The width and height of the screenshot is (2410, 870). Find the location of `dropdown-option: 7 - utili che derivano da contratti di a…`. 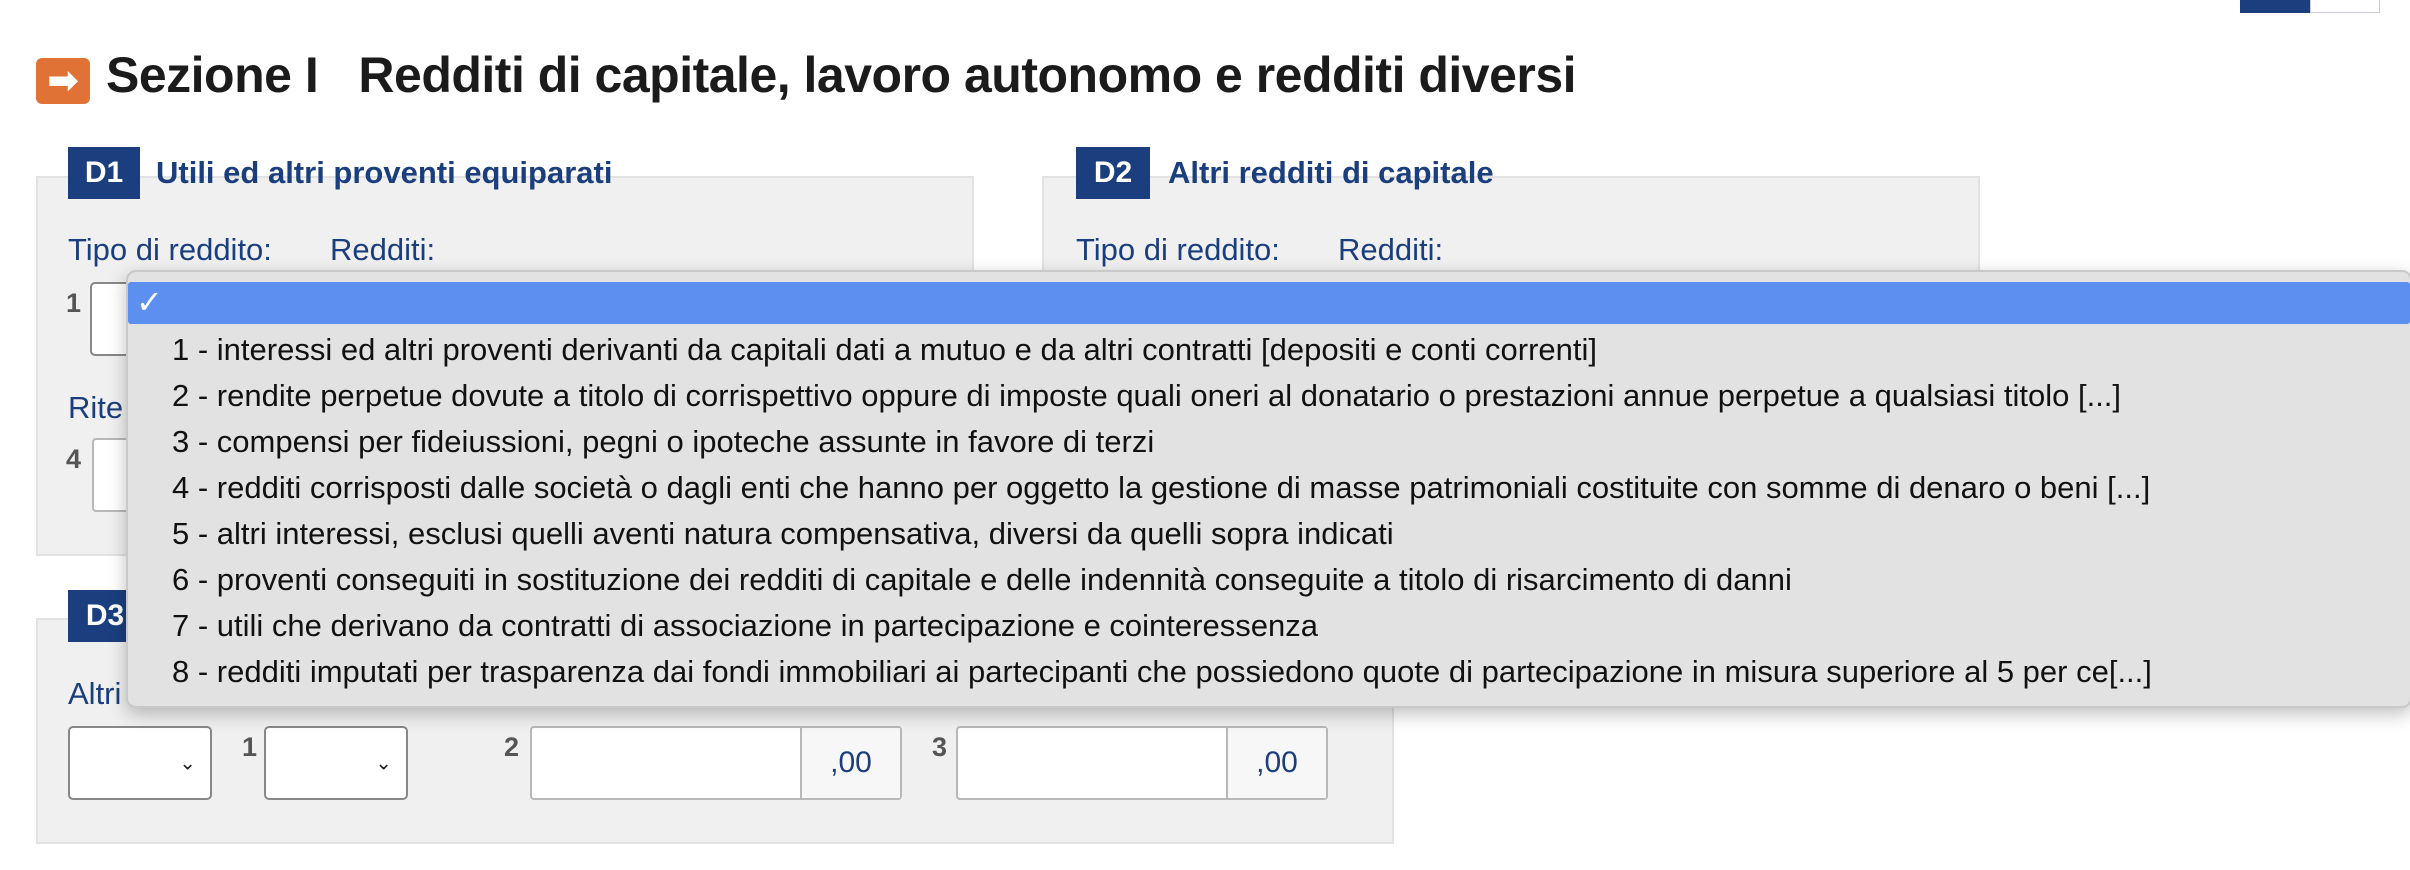

dropdown-option: 7 - utili che derivano da contratti di a… is located at coordinates (745, 626).